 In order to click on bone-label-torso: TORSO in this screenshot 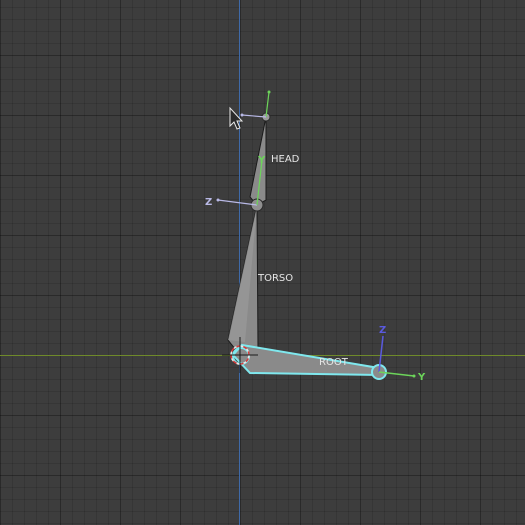, I will do `click(275, 278)`.